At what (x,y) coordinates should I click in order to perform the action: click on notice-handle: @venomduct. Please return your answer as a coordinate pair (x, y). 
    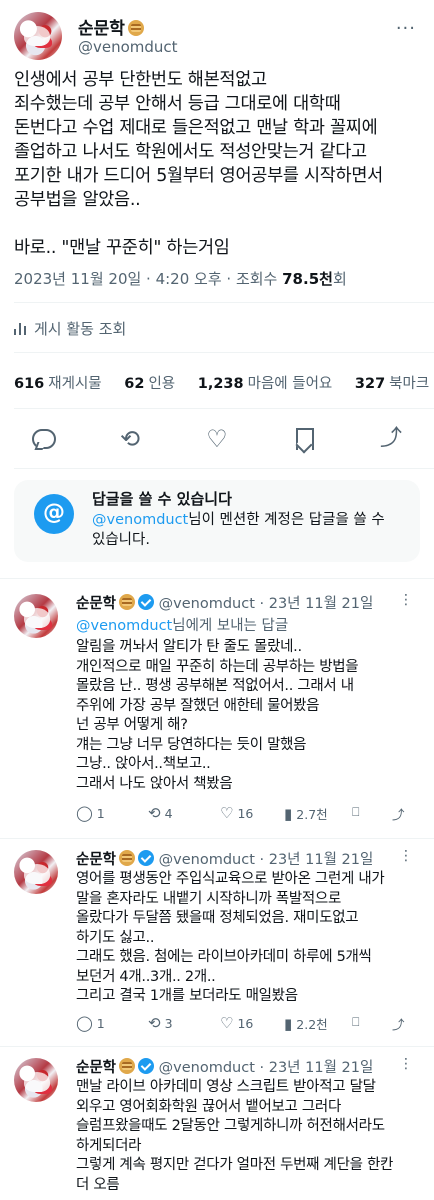
    Looking at the image, I should click on (140, 520).